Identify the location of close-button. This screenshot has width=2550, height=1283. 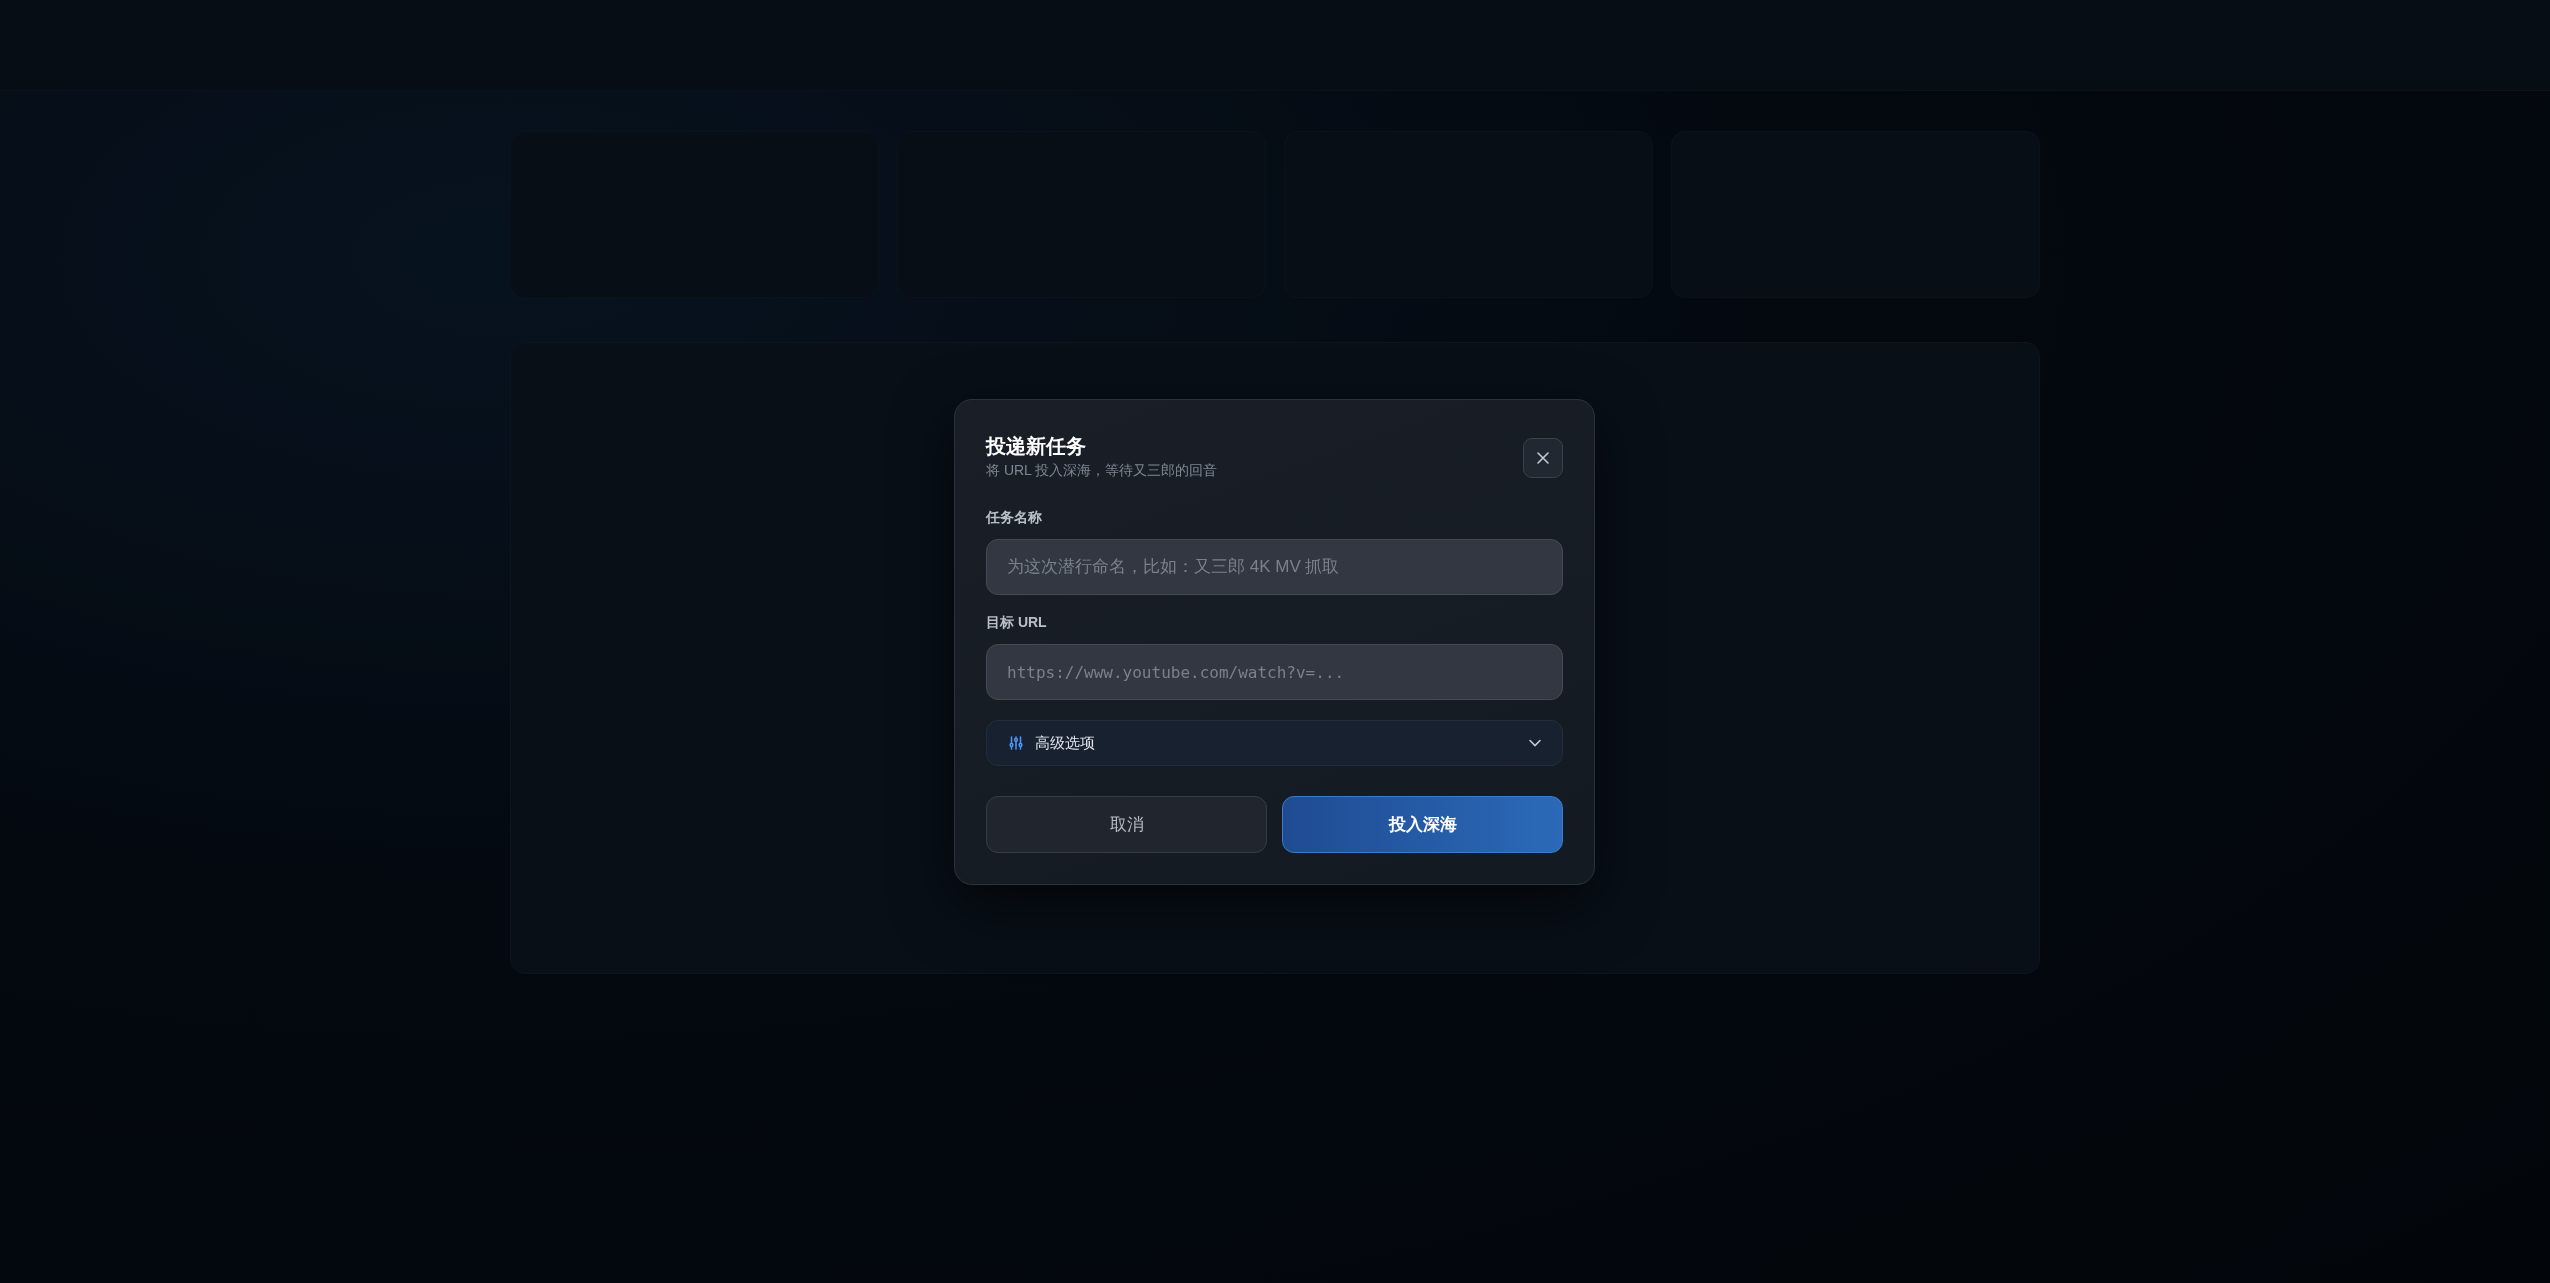
(1543, 458).